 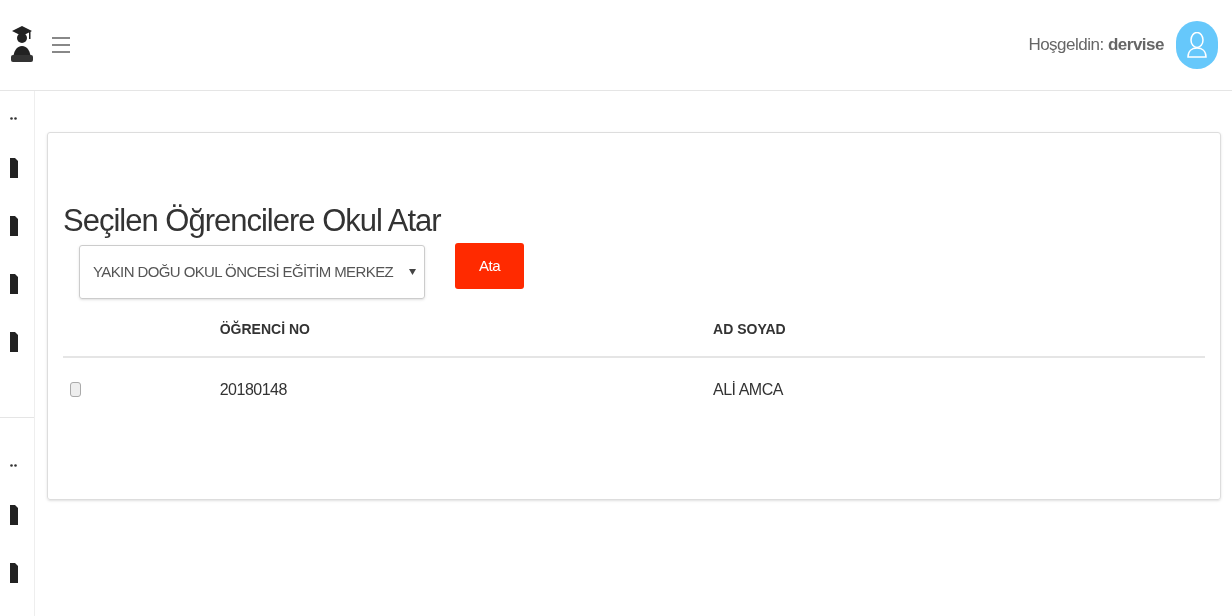 I want to click on table-cell: ALİ AMCA, so click(x=748, y=389).